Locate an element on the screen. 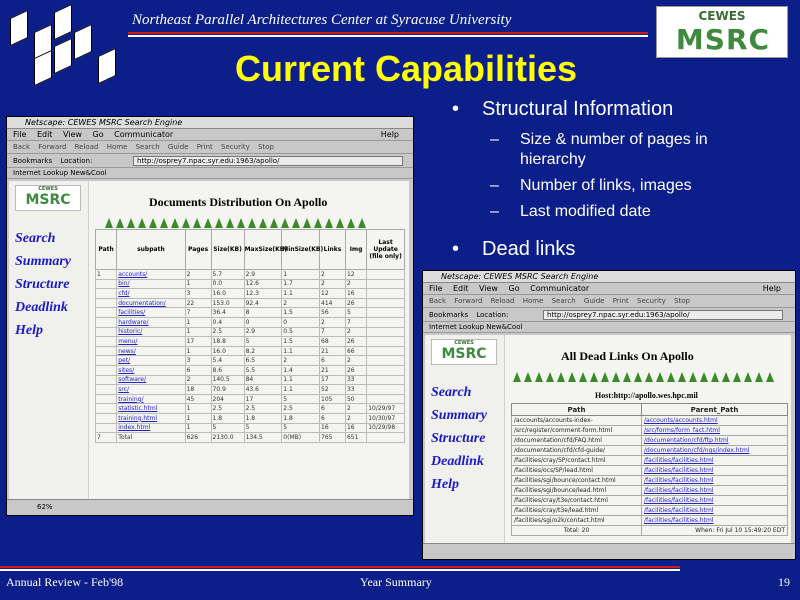 Image resolution: width=800 pixels, height=600 pixels. subpath-link: facilities/ is located at coordinates (151, 312).